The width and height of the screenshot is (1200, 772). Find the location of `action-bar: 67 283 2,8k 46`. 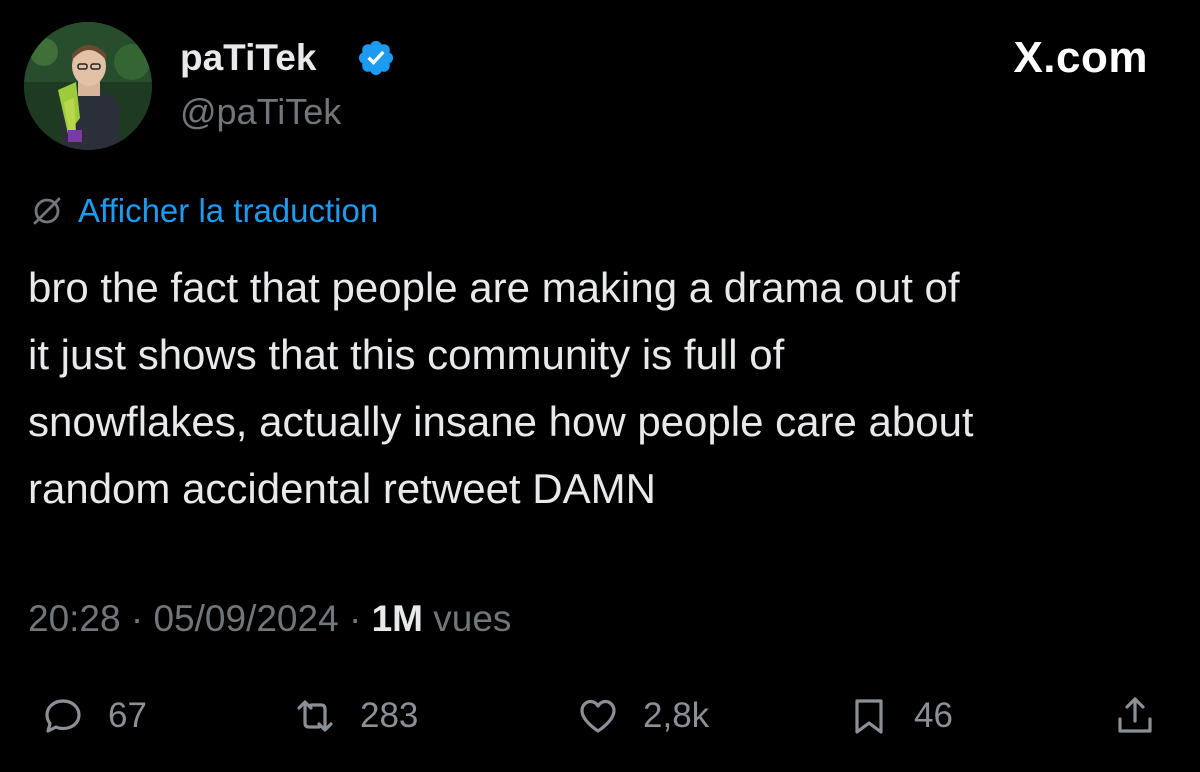

action-bar: 67 283 2,8k 46 is located at coordinates (600, 716).